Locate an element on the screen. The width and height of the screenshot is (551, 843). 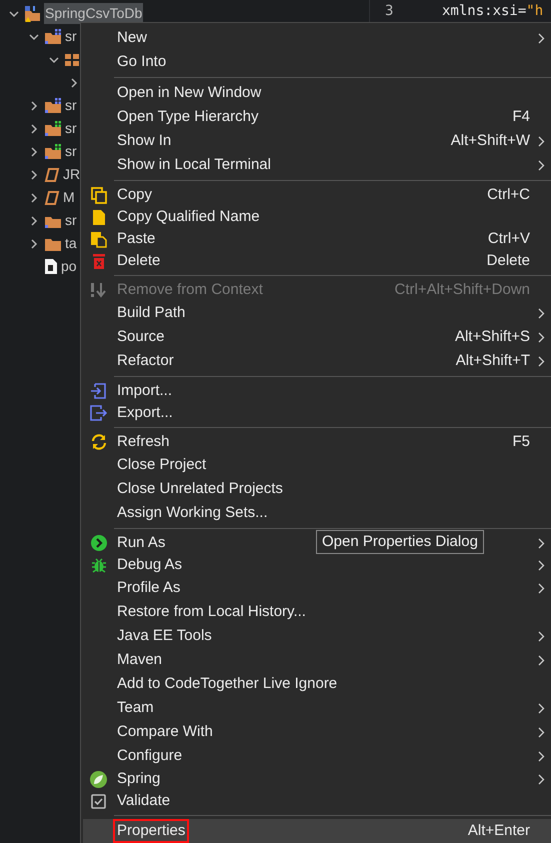
tree-item: ta is located at coordinates (71, 243).